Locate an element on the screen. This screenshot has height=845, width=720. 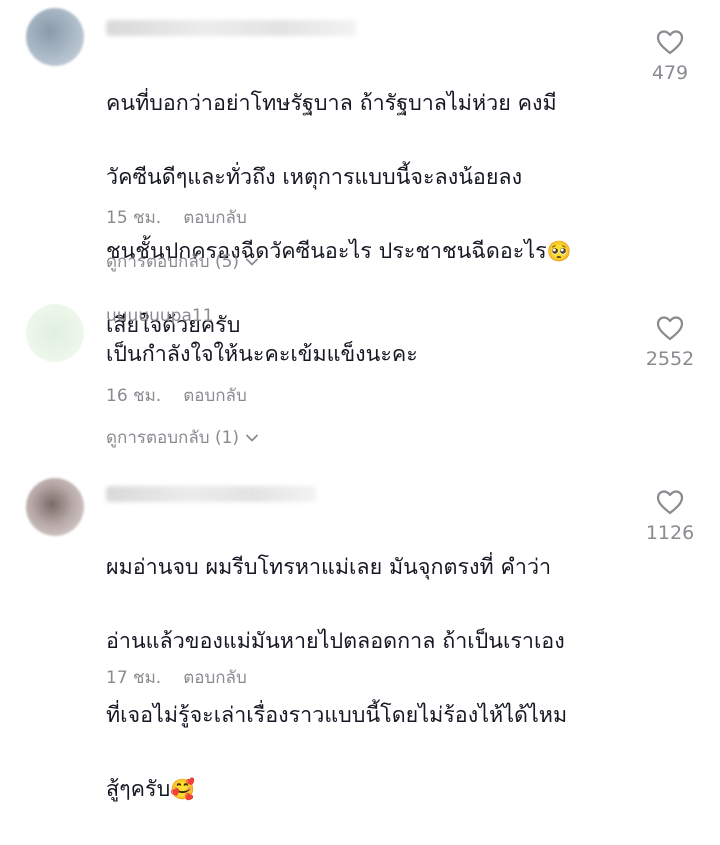
view-replies-label: ดูการตอบกลับ (1) is located at coordinates (173, 438).